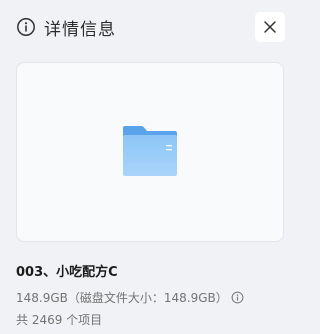  I want to click on panel-header: 详情信息, so click(66, 27).